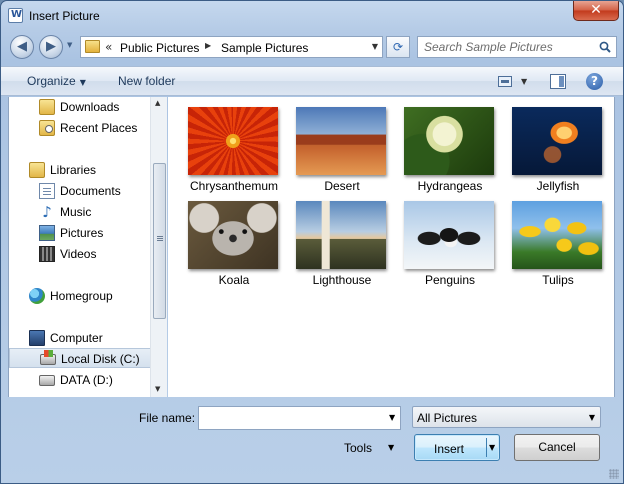 The width and height of the screenshot is (624, 484). Describe the element at coordinates (48, 357) in the screenshot. I see `local-disk-icon` at that location.